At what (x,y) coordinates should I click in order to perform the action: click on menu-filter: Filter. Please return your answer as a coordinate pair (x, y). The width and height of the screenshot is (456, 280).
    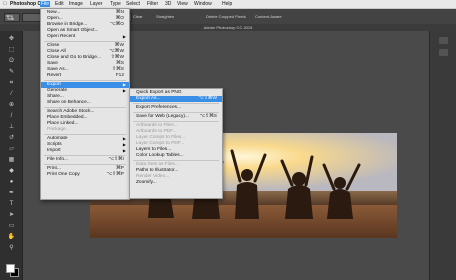
    Looking at the image, I should click on (152, 4).